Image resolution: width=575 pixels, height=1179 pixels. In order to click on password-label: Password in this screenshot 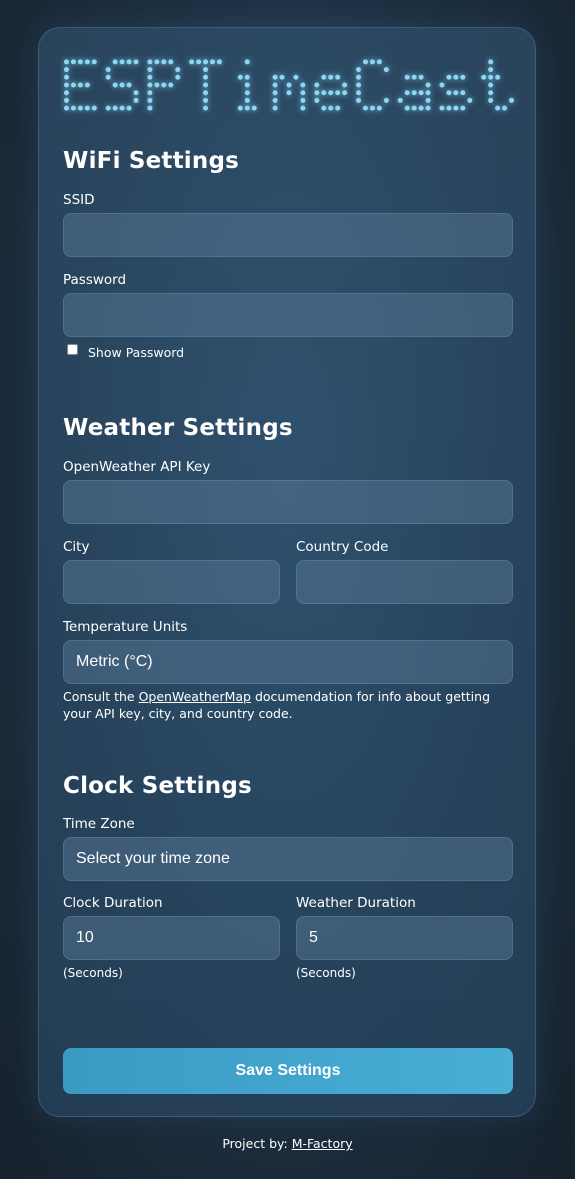, I will do `click(95, 280)`.